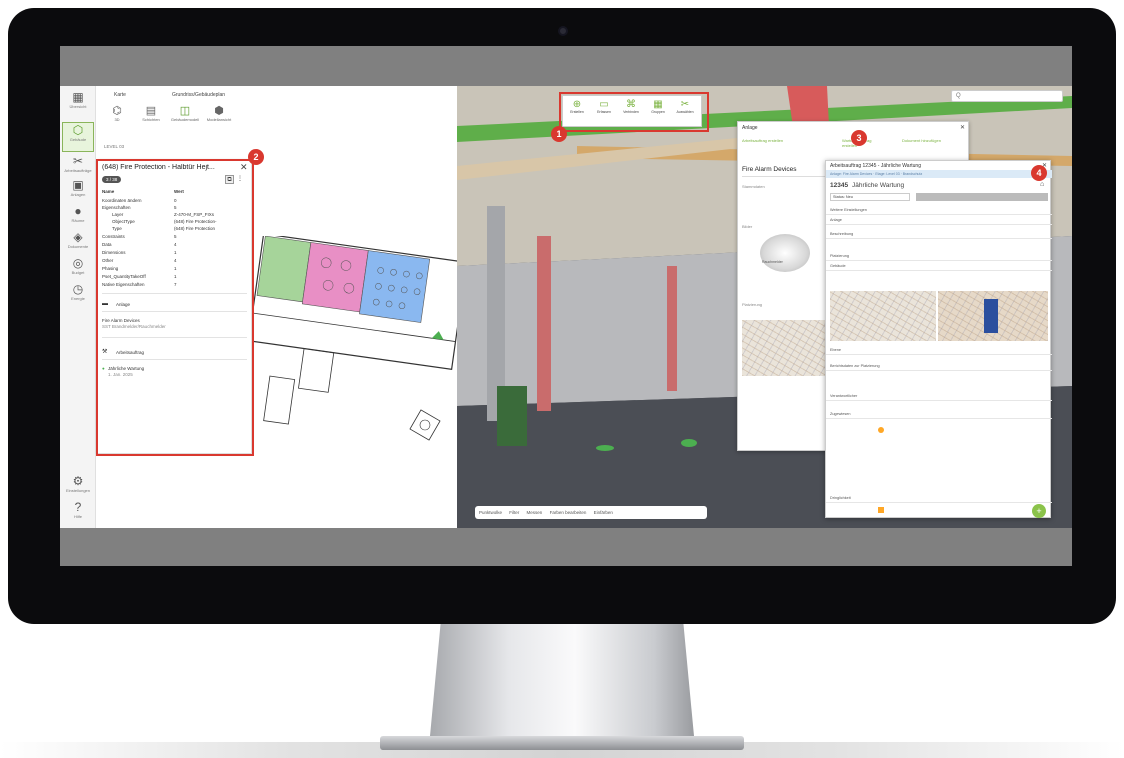 This screenshot has height=758, width=1124. Describe the element at coordinates (939, 211) in the screenshot. I see `workorder-row: Weitere Einstellungen` at that location.